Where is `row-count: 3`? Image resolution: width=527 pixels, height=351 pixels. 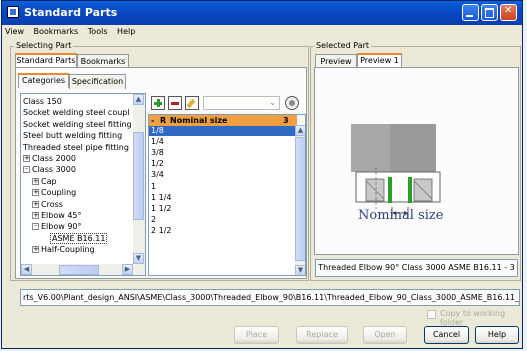
row-count: 3 is located at coordinates (286, 120).